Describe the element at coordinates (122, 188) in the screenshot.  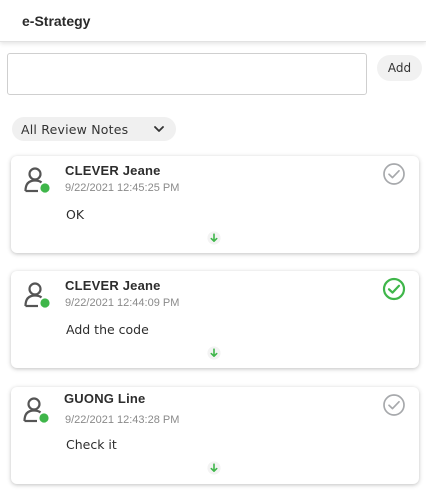
I see `note-timestamp: 9/22/2021 12:45:25 PM` at that location.